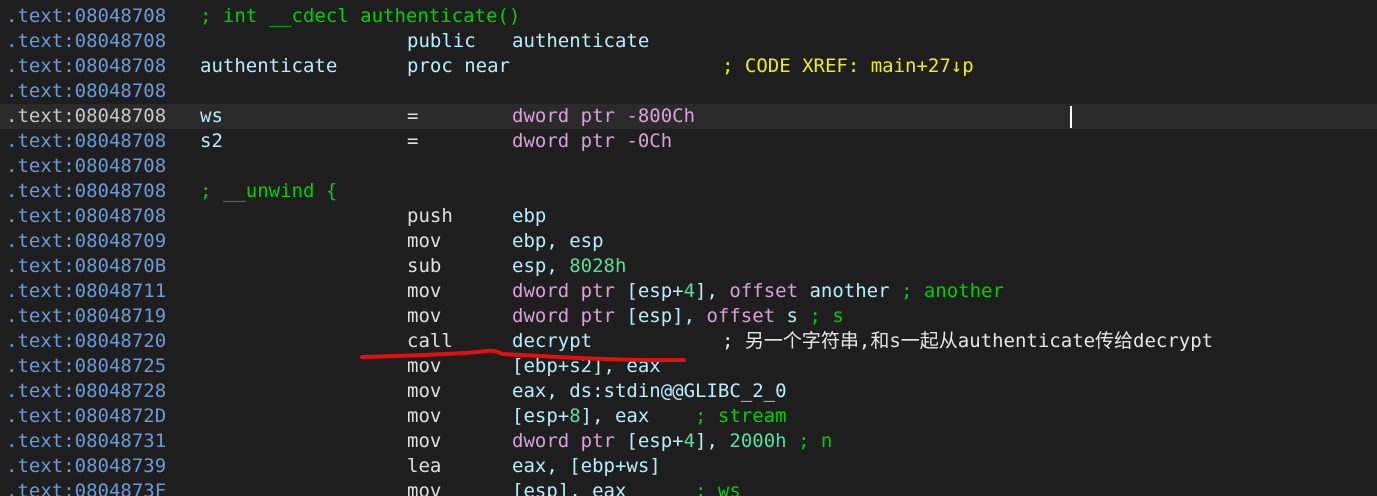  I want to click on operands: authenticate, so click(580, 41).